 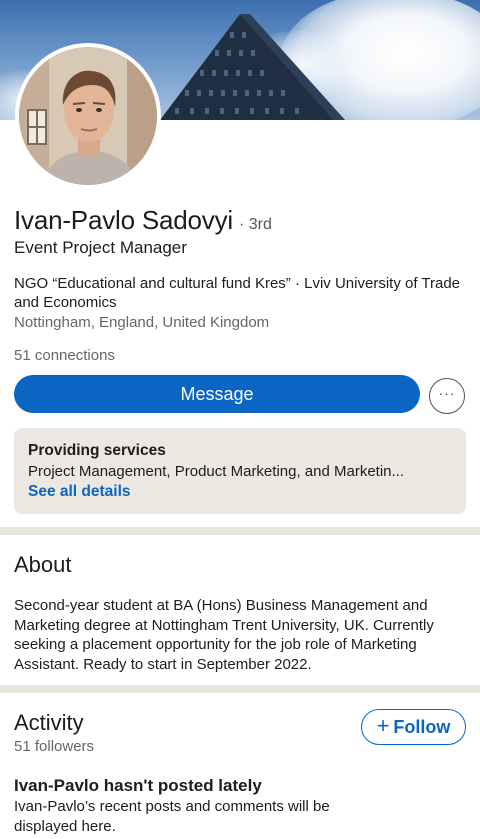 I want to click on activity-heading: Activity, so click(x=49, y=722).